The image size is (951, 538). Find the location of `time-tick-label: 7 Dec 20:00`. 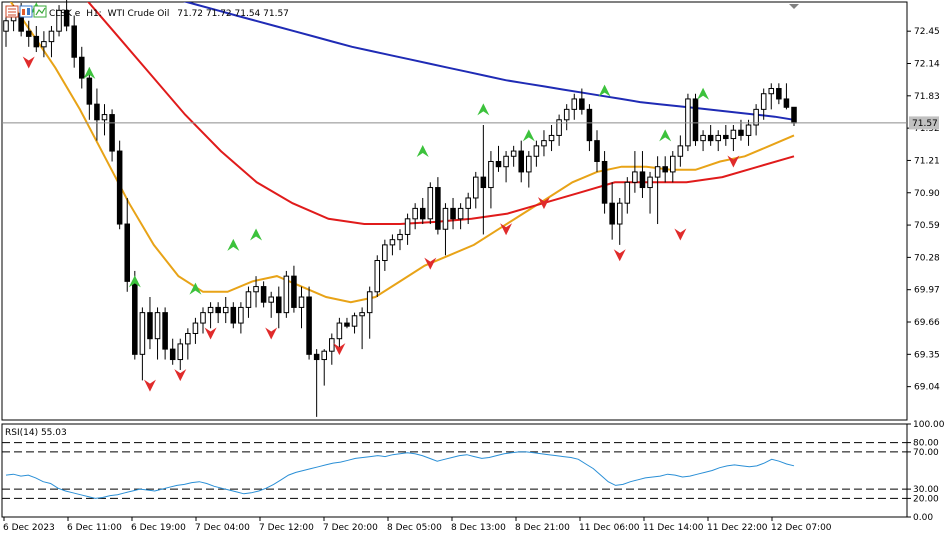

time-tick-label: 7 Dec 20:00 is located at coordinates (350, 528).